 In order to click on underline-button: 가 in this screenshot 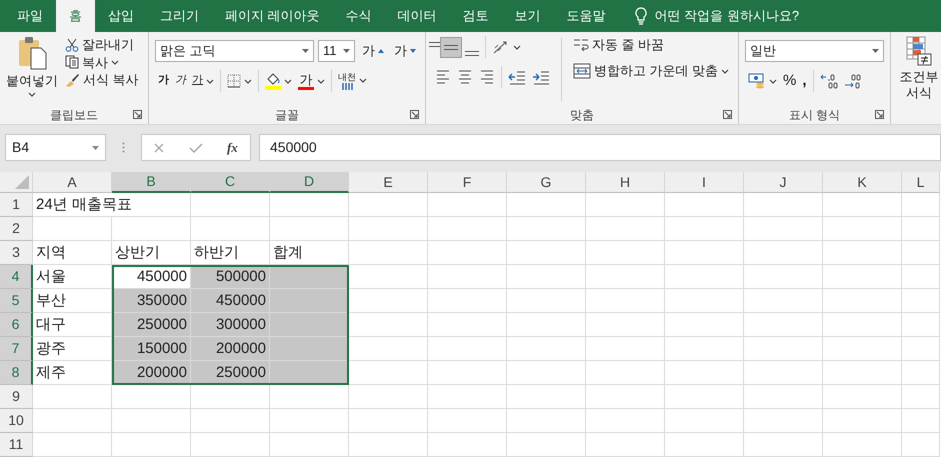, I will do `click(203, 81)`.